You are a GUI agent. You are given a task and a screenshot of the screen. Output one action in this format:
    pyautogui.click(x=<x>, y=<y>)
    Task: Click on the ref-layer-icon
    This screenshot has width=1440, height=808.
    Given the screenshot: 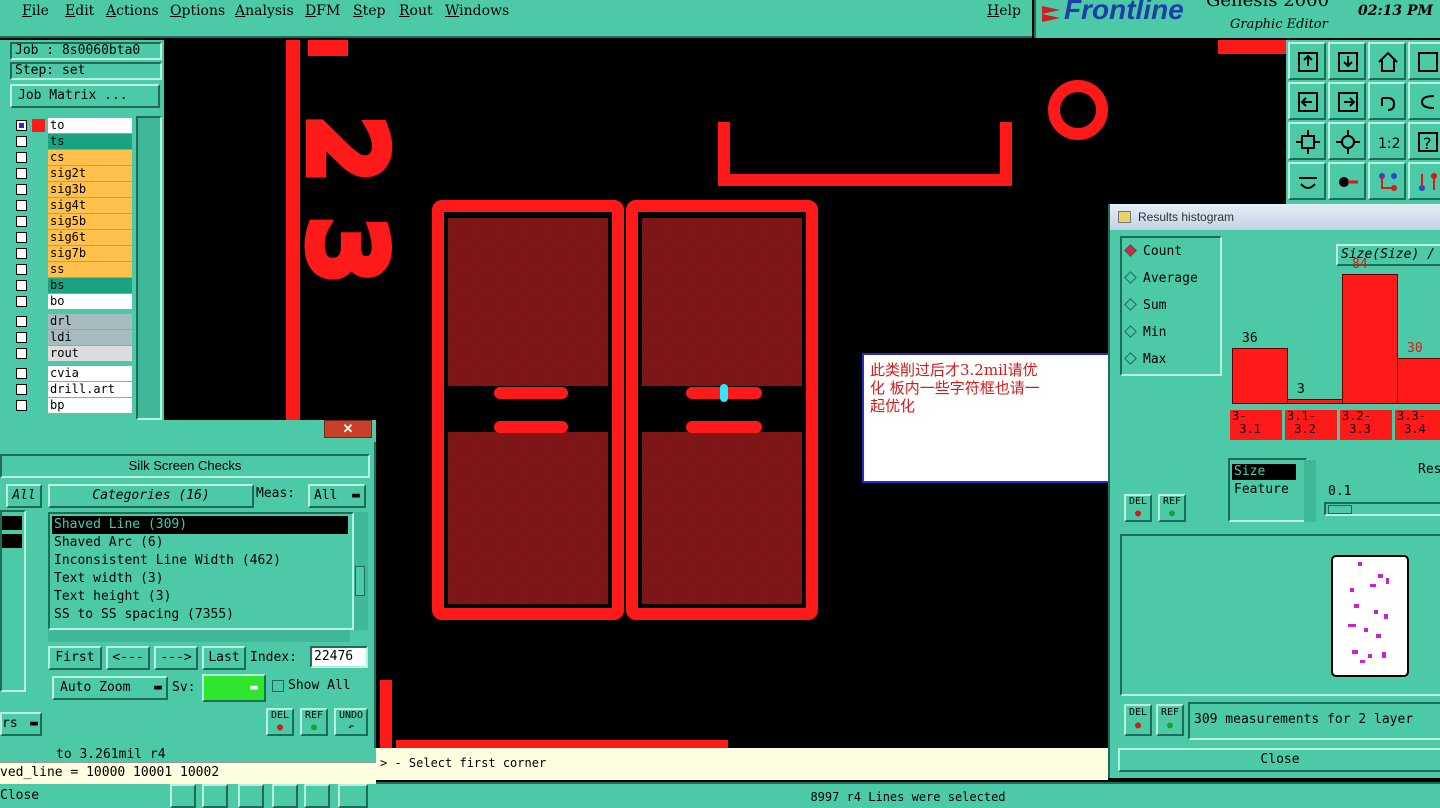 What is the action you would take?
    pyautogui.click(x=251, y=796)
    